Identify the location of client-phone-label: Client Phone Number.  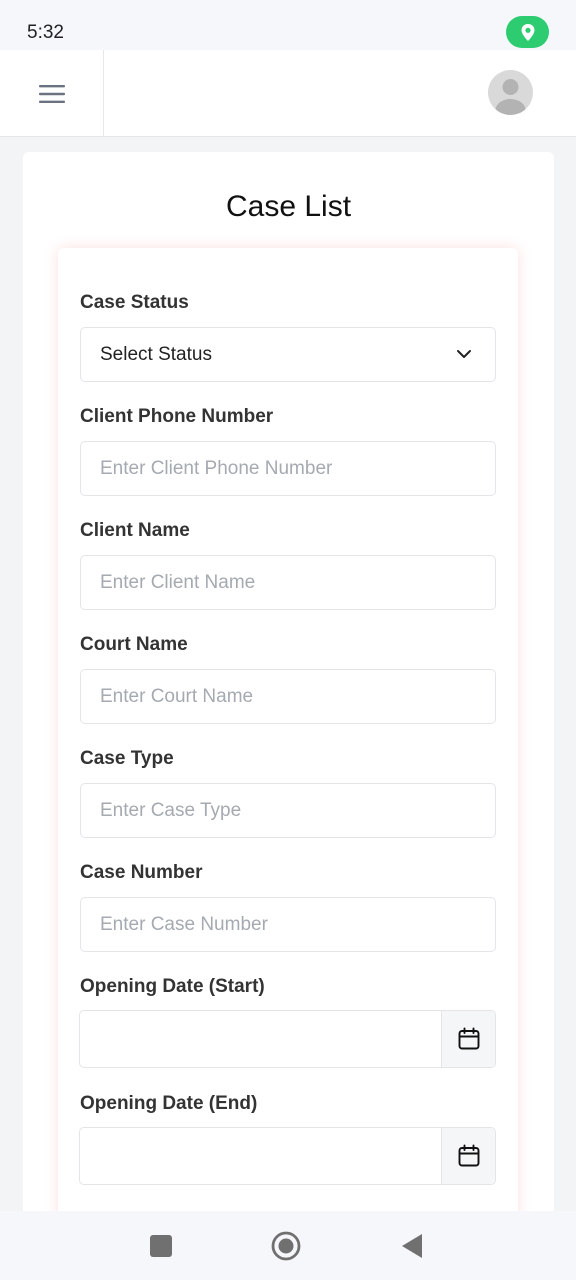
(177, 416).